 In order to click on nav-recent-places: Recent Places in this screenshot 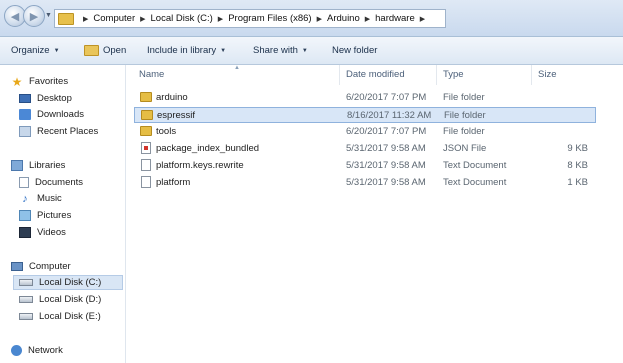, I will do `click(58, 131)`.